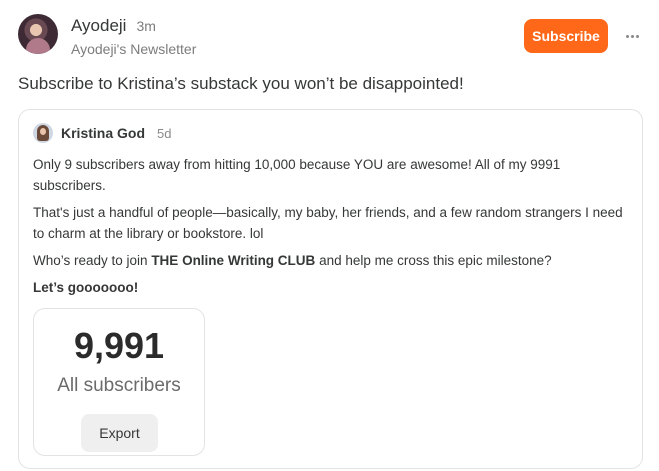  What do you see at coordinates (233, 260) in the screenshot?
I see `club-name: THE Online Writing CLUB` at bounding box center [233, 260].